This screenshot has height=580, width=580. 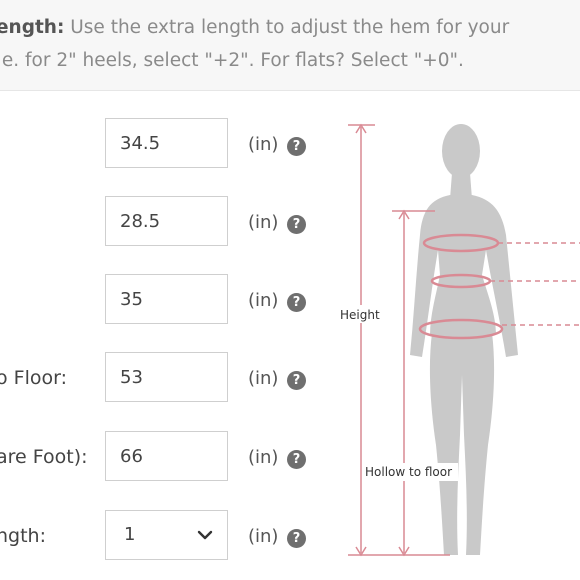 What do you see at coordinates (296, 380) in the screenshot?
I see `hollow-to-floor-help-icon: ?` at bounding box center [296, 380].